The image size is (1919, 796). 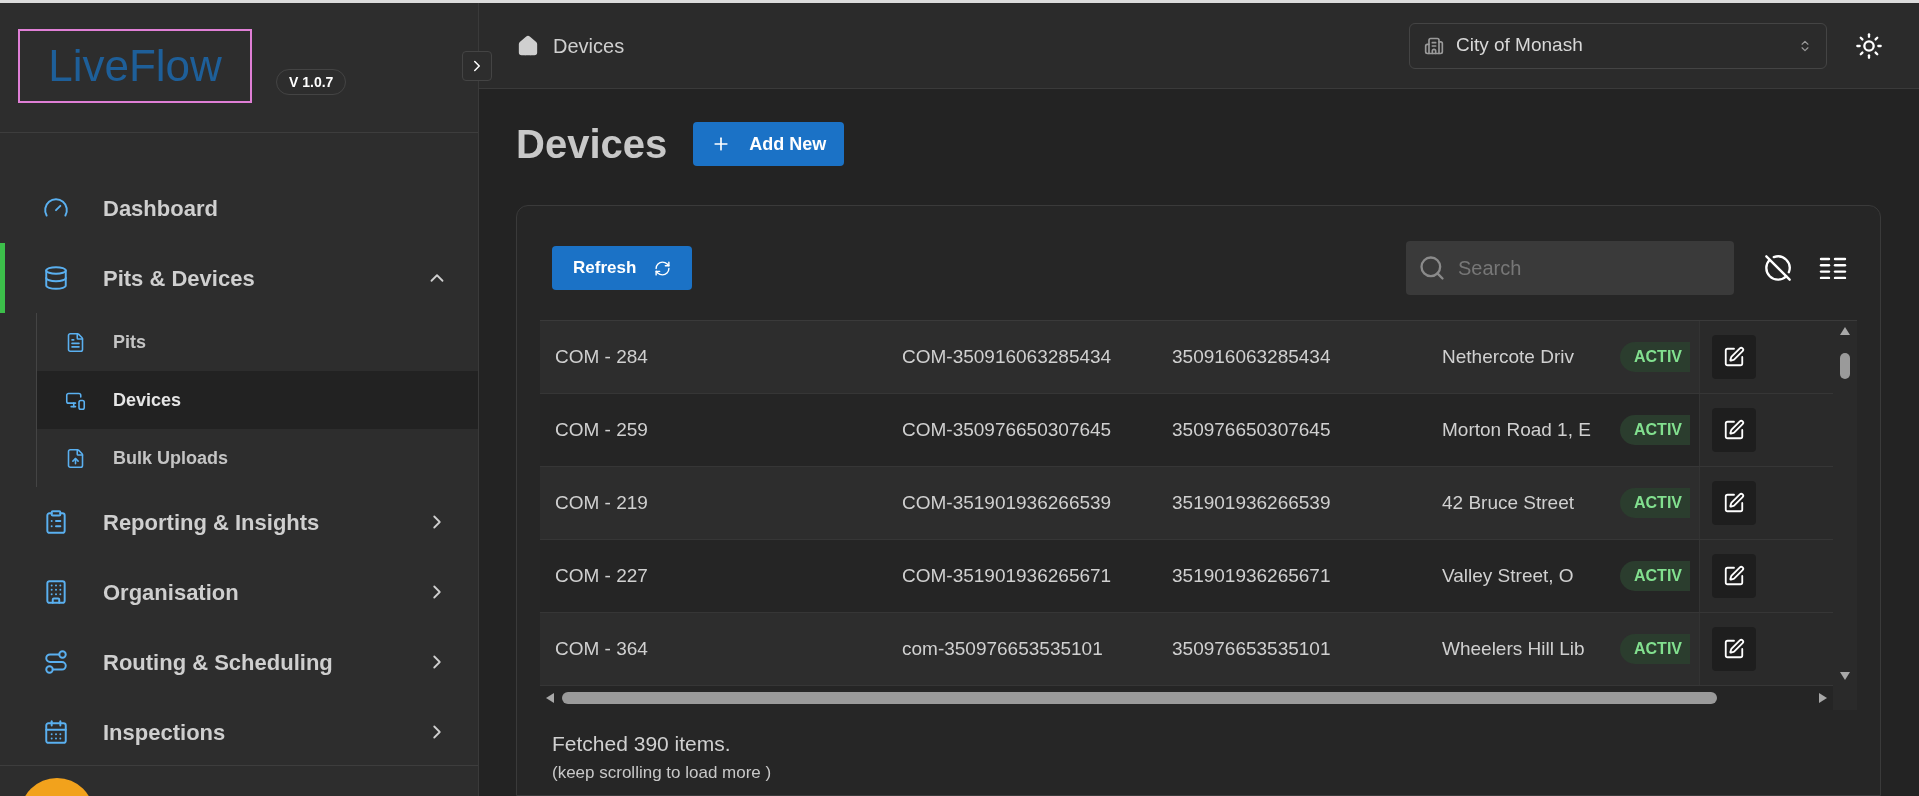 What do you see at coordinates (663, 268) in the screenshot?
I see `refresh-icon` at bounding box center [663, 268].